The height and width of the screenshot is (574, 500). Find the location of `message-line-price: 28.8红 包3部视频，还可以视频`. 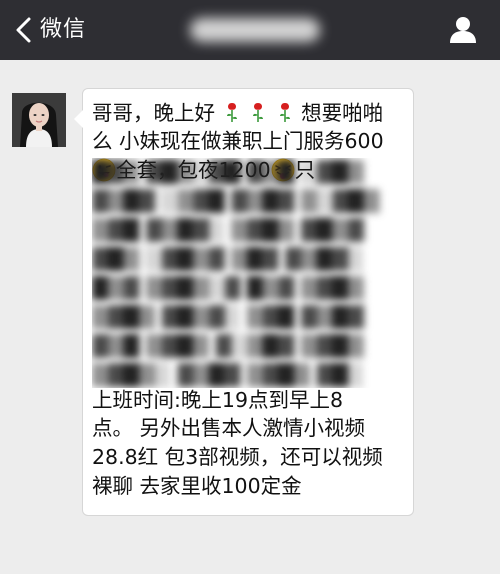

message-line-price: 28.8红 包3部视频，还可以视频 is located at coordinates (237, 457).